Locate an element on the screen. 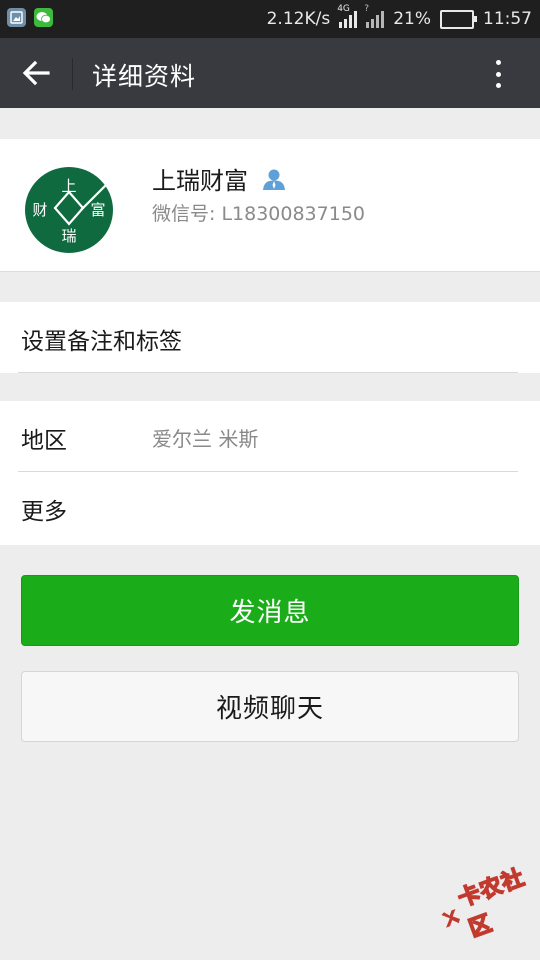 This screenshot has height=960, width=540. notification-icons is located at coordinates (30, 17).